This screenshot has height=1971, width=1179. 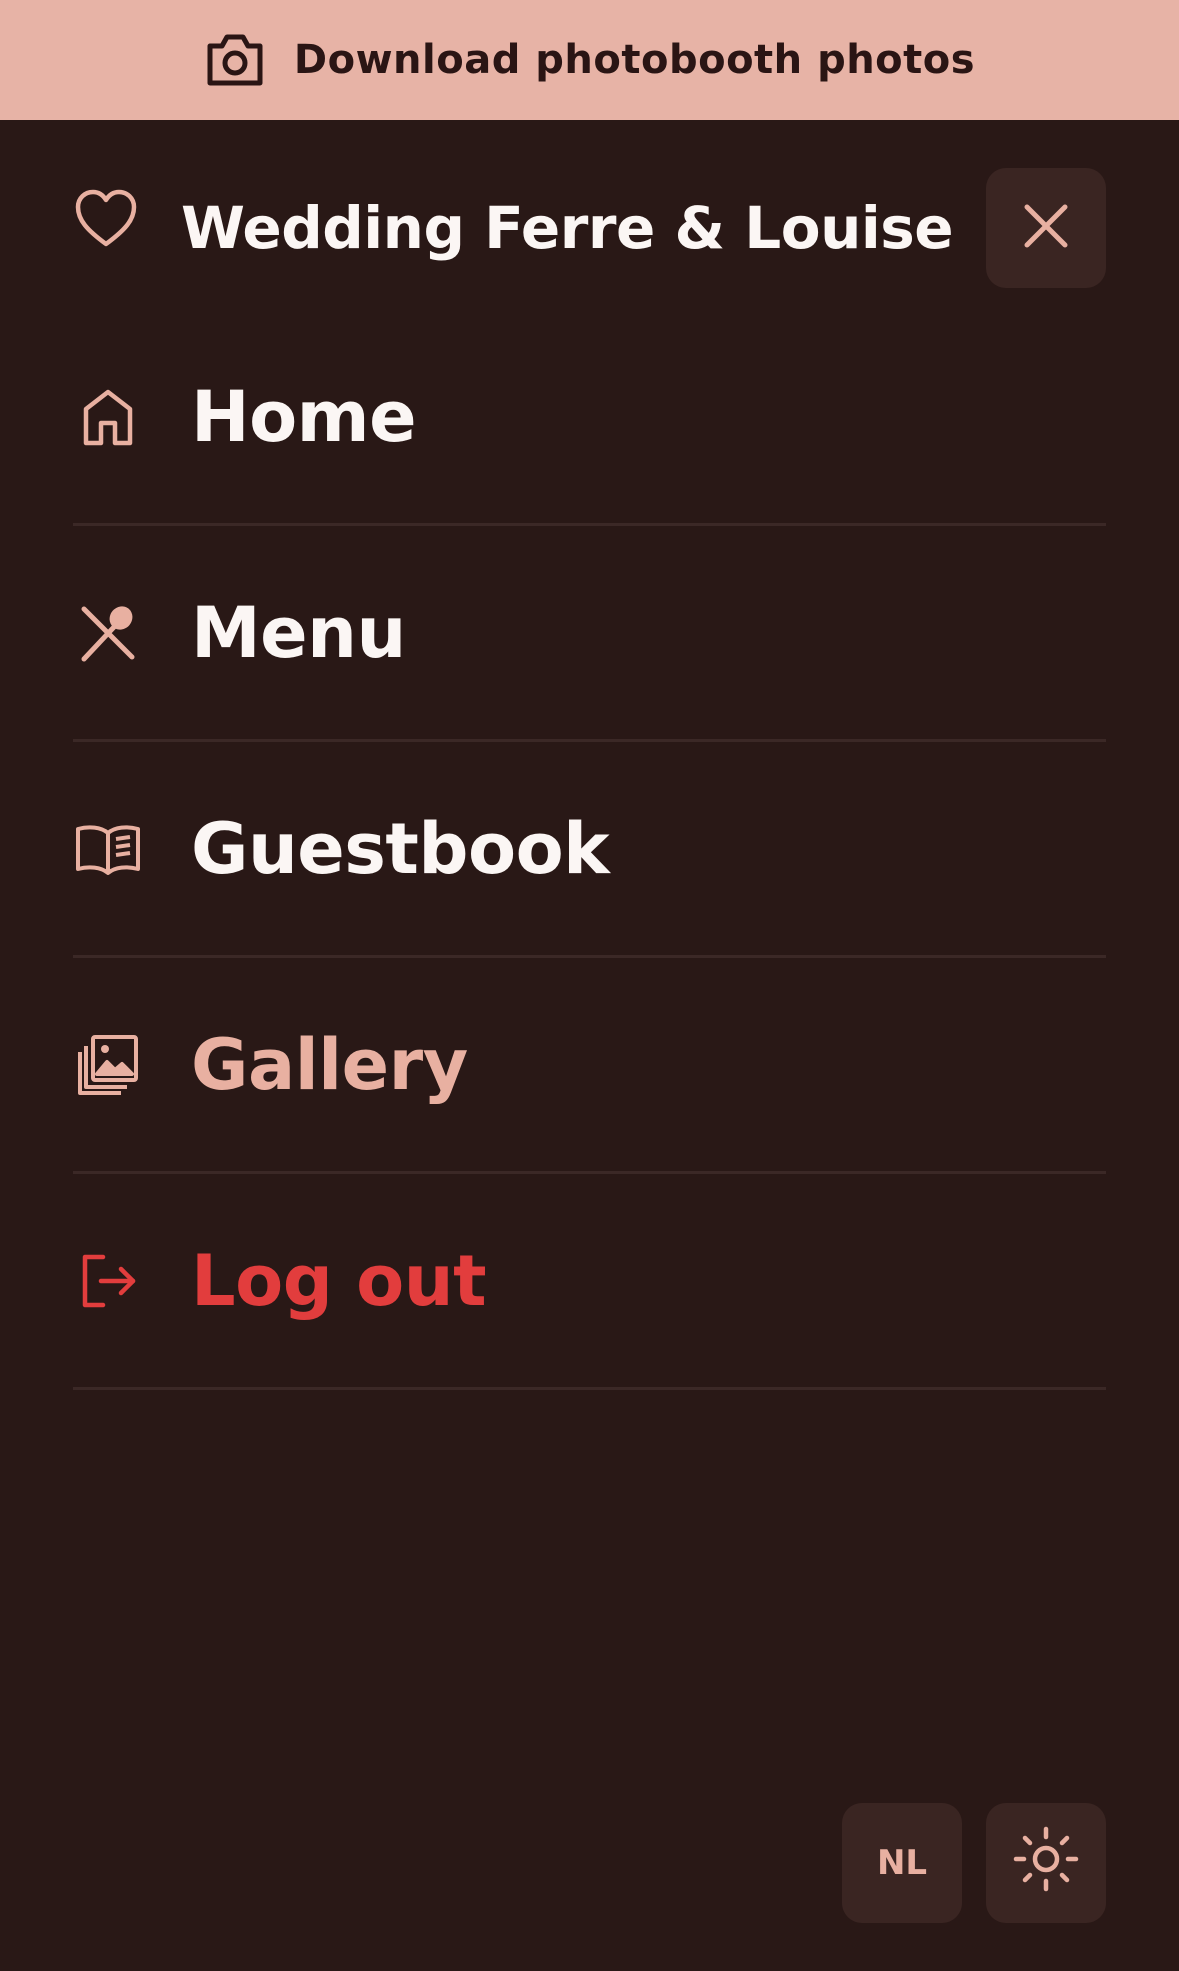 What do you see at coordinates (108, 633) in the screenshot?
I see `utensils-icon` at bounding box center [108, 633].